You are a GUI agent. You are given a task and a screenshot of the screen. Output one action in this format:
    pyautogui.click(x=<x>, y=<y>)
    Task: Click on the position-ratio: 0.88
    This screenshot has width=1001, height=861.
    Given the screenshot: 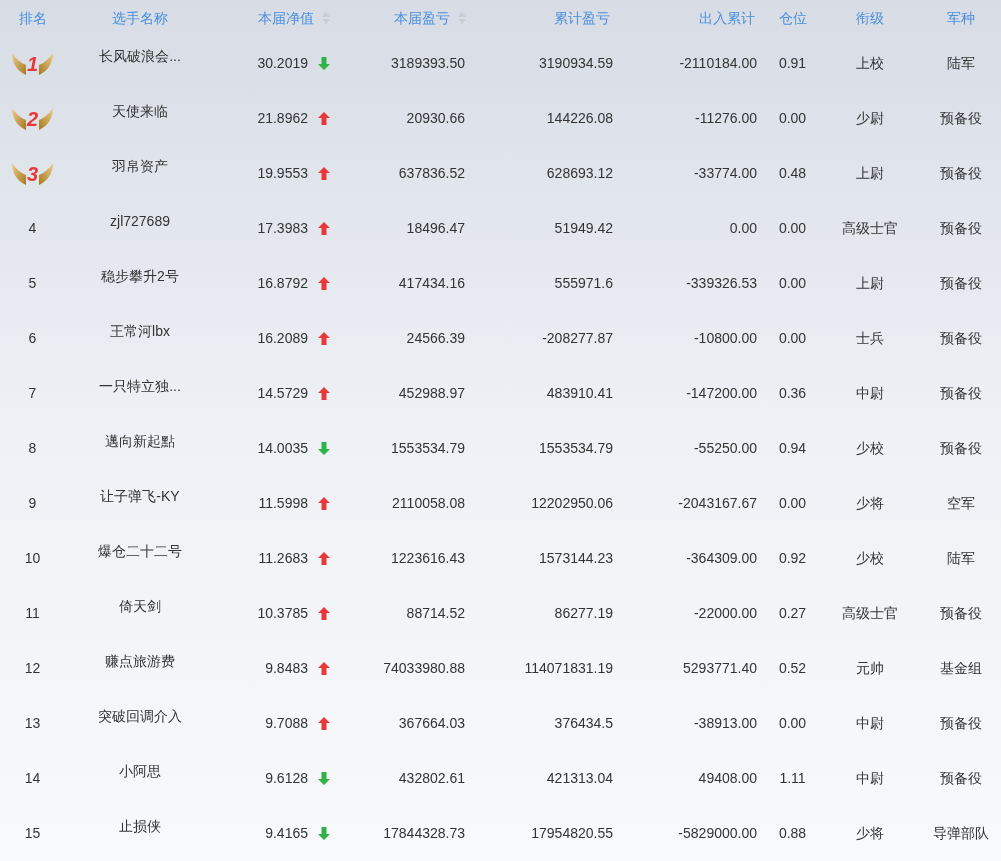 What is the action you would take?
    pyautogui.click(x=792, y=833)
    